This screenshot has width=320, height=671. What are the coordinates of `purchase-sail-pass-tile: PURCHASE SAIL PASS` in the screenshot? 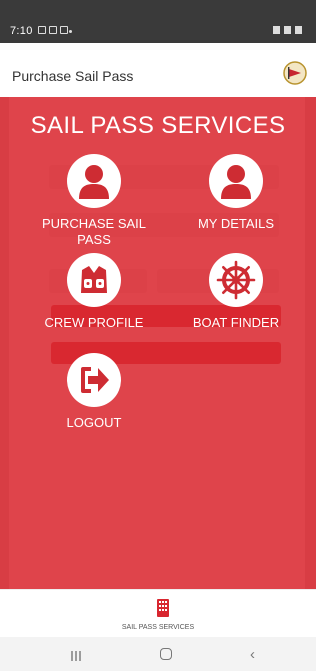 It's located at (94, 201).